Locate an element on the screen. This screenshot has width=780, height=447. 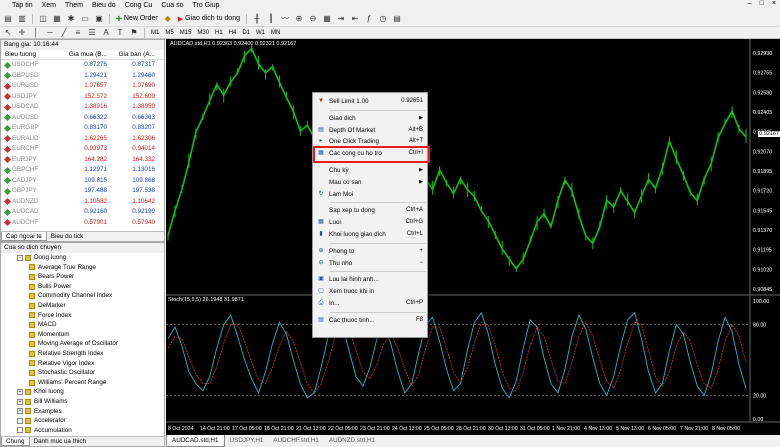
menu-item-cac-thuoc-tinh: ▤ Cac thuoc tinh... F8 is located at coordinates (370, 320).